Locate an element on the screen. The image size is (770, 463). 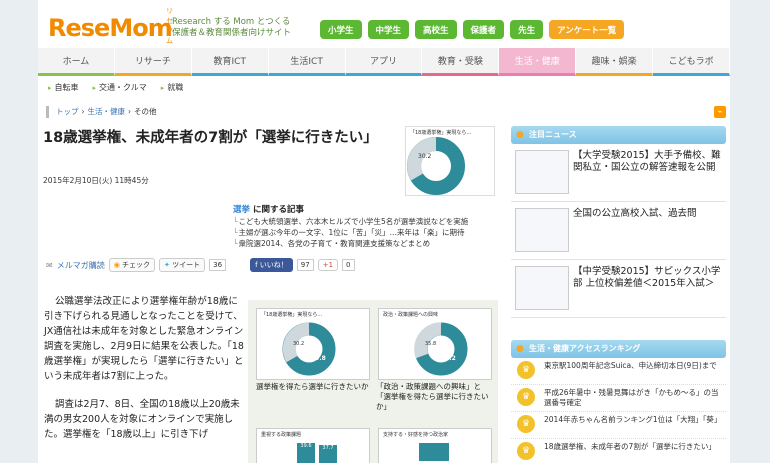
like-label: いいね！ is located at coordinates (273, 265).